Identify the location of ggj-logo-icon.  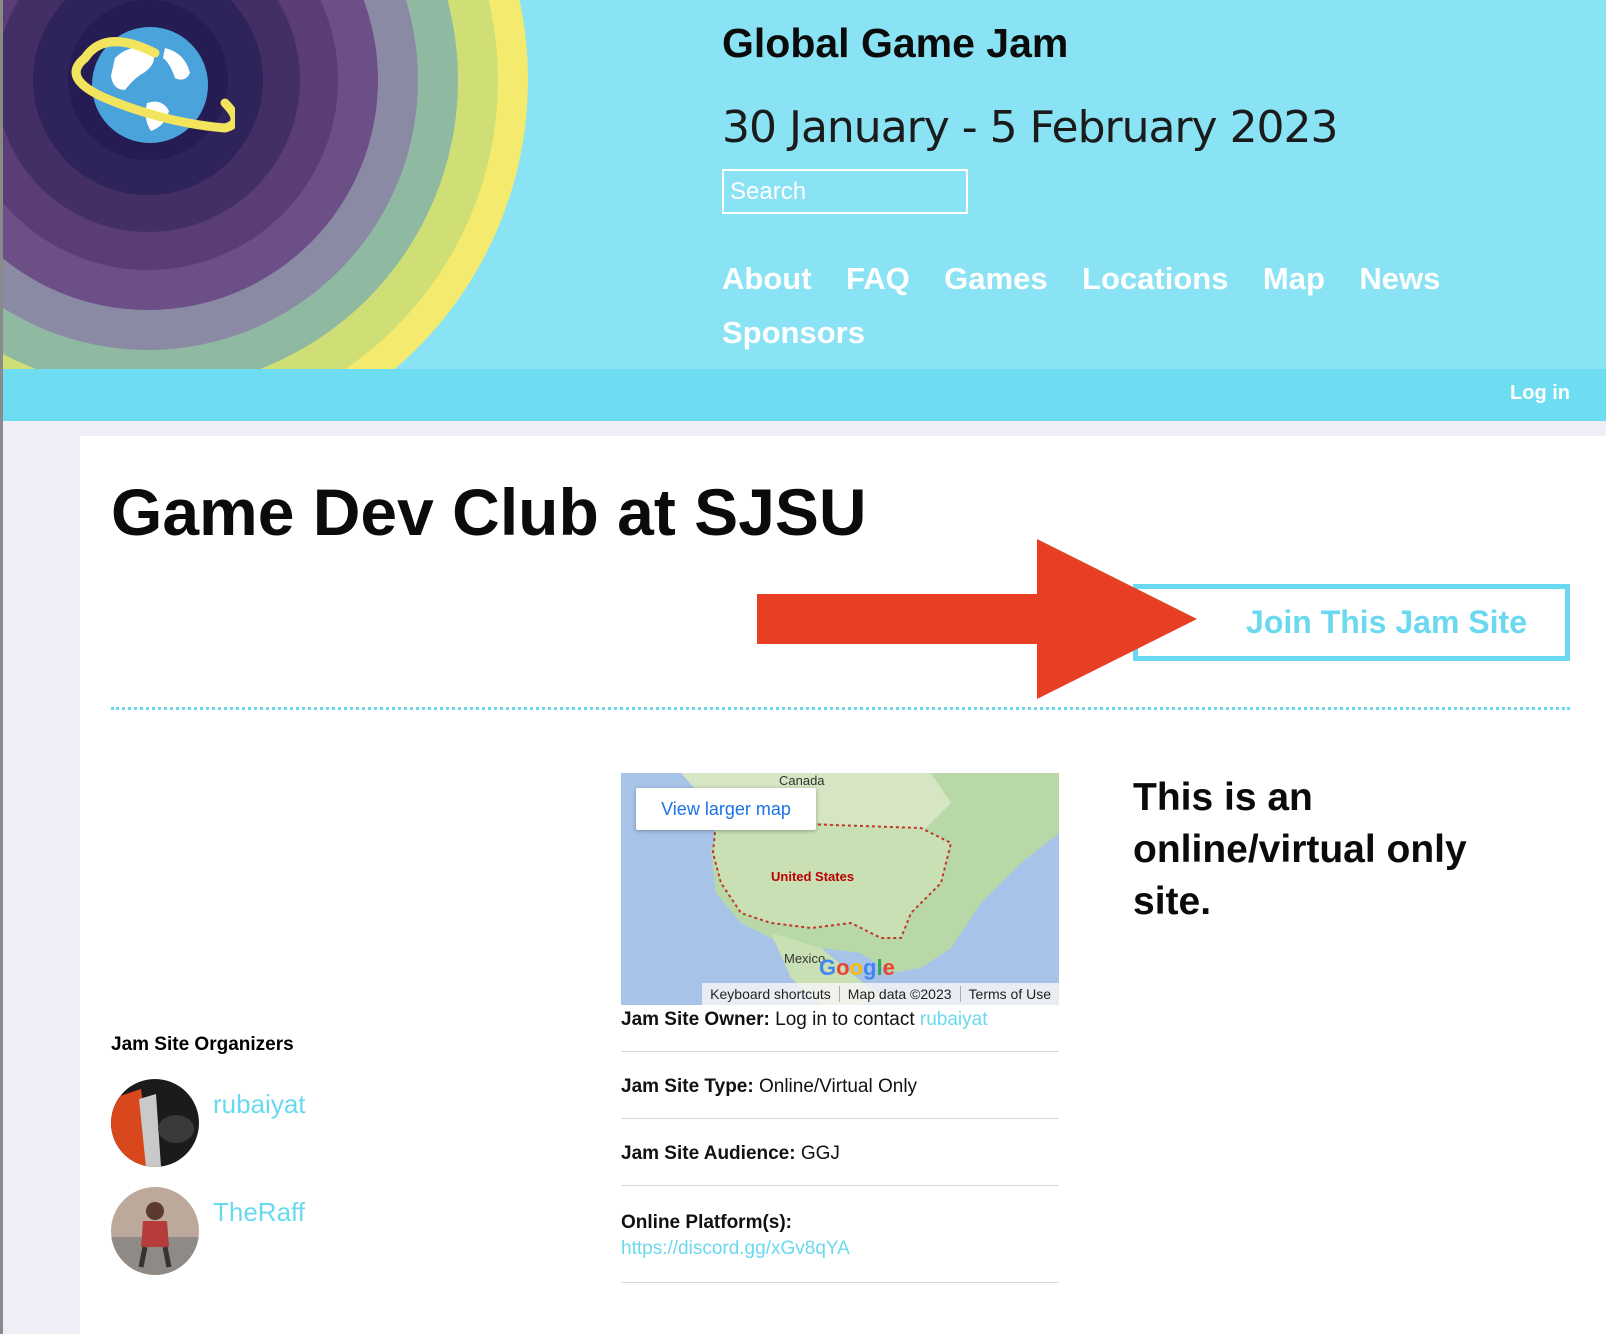
(147, 83).